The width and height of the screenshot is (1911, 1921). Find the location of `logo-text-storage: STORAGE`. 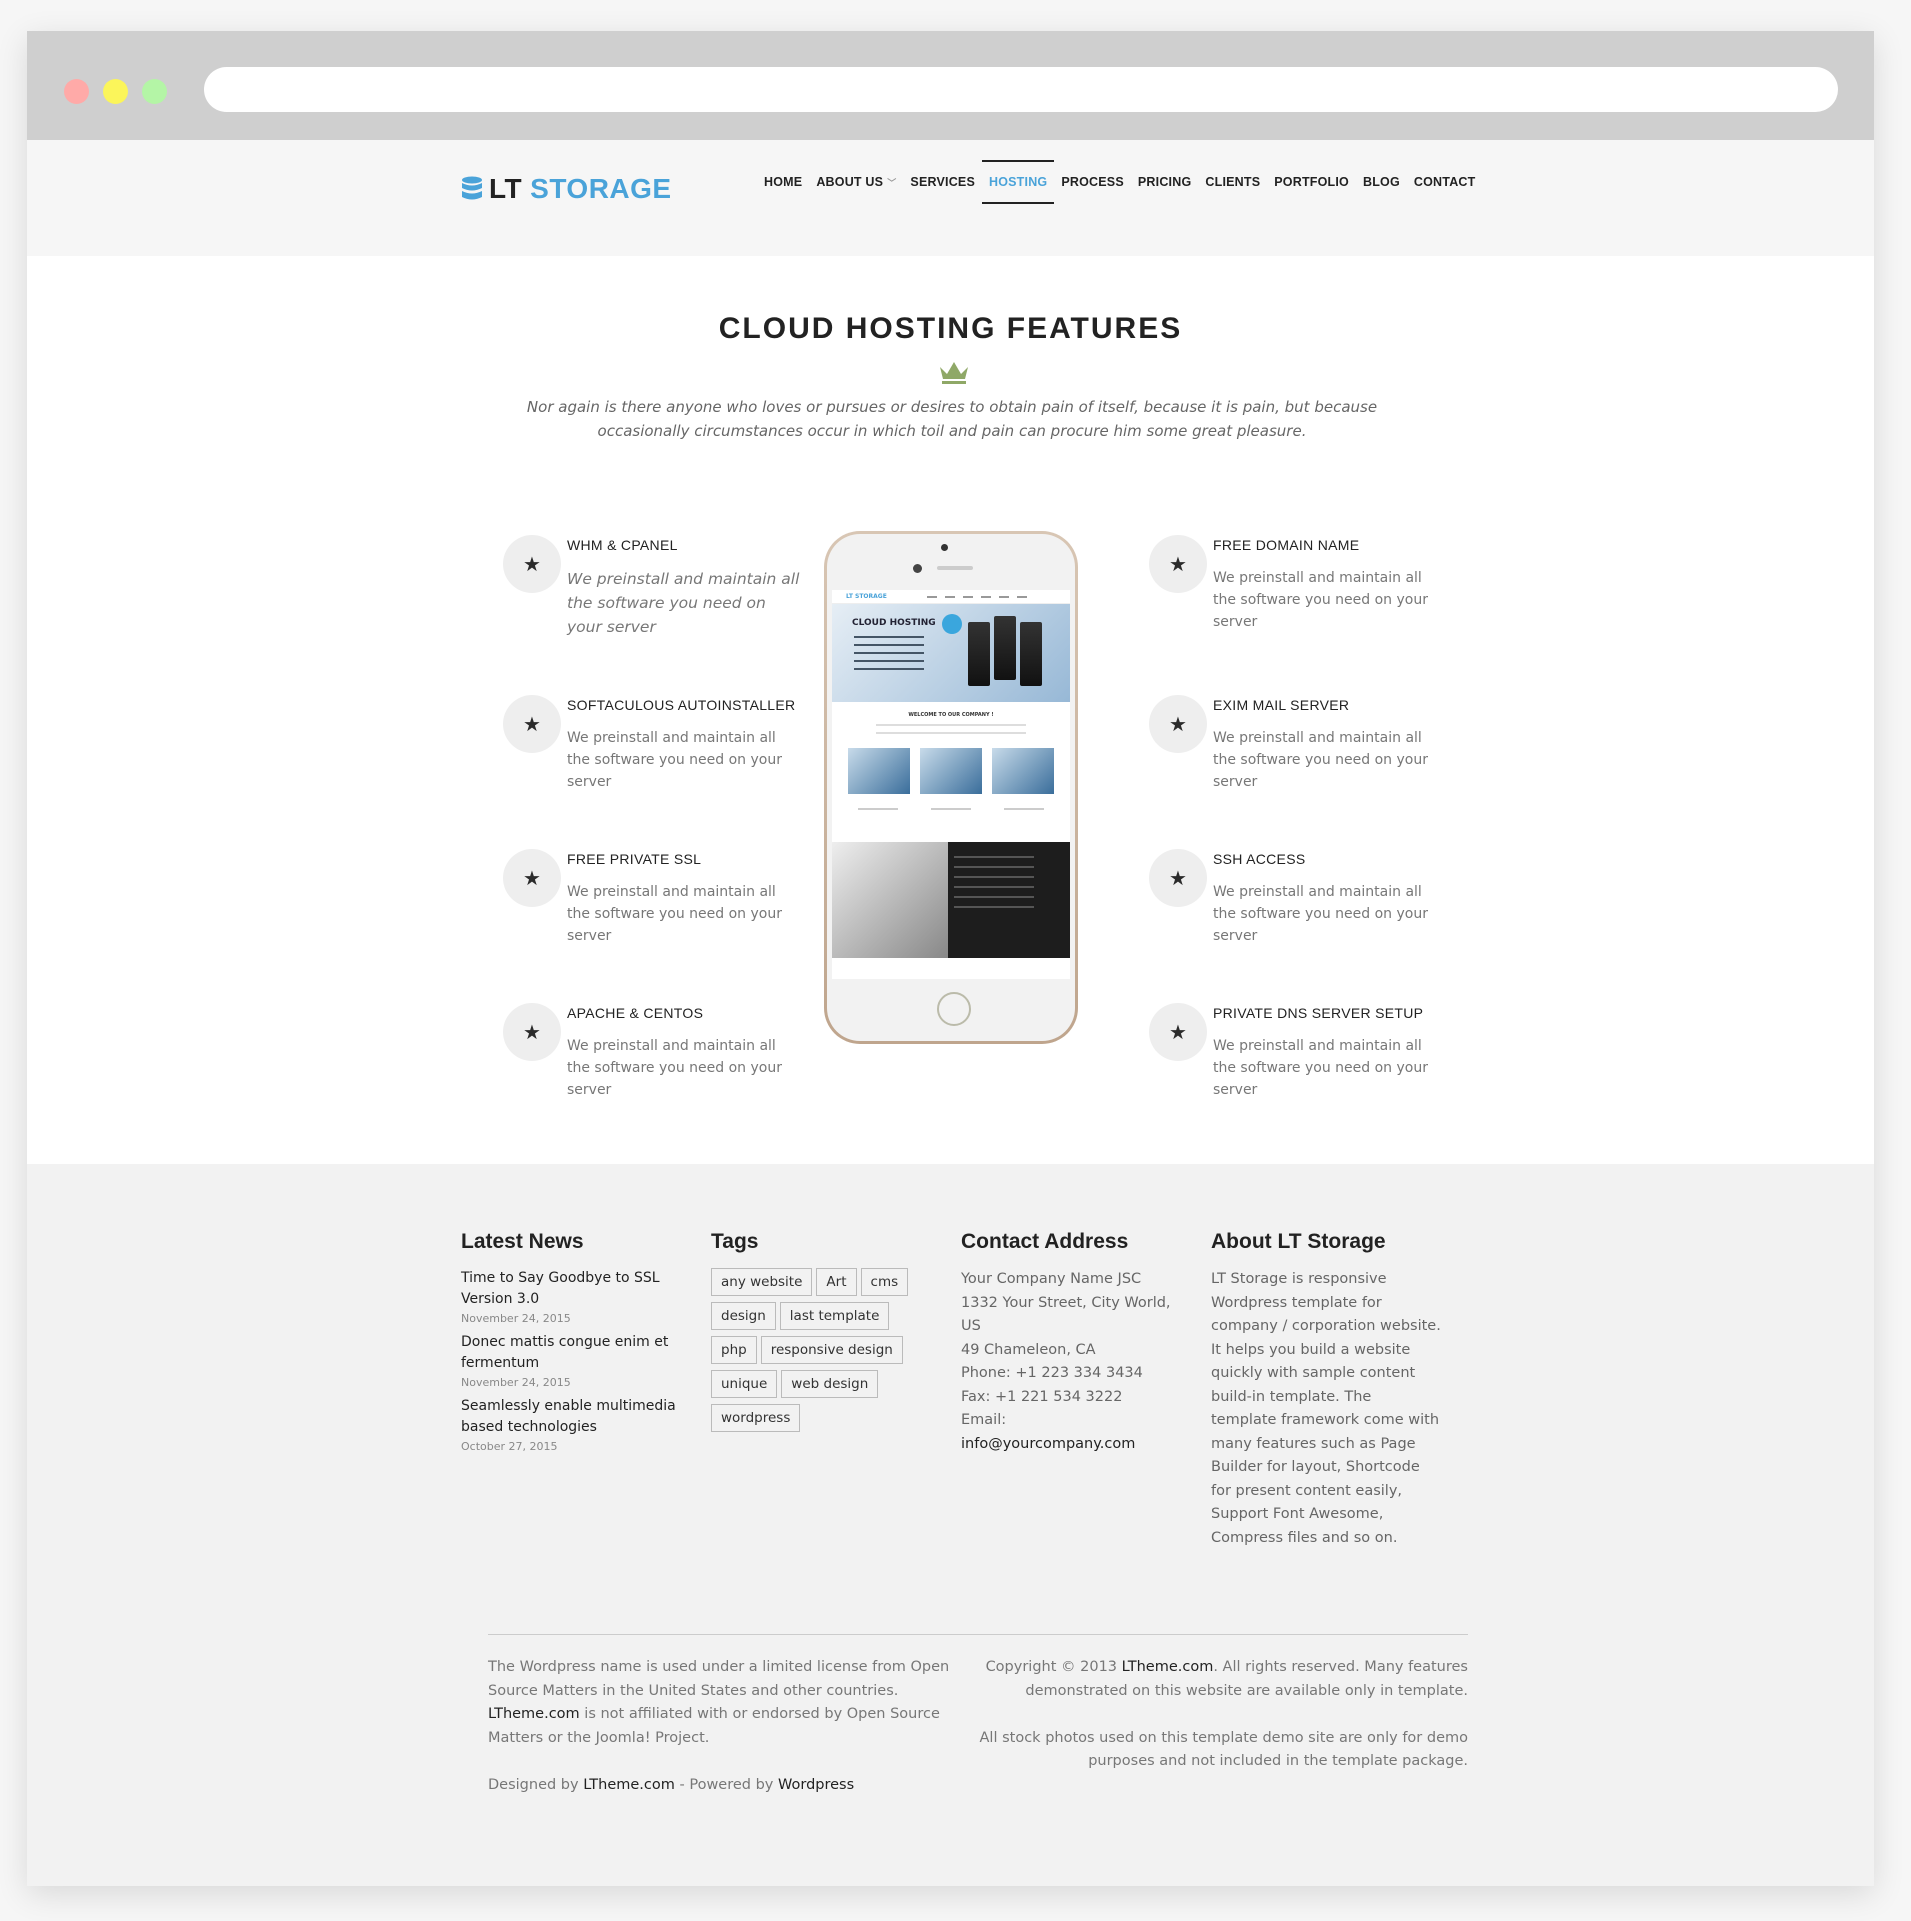

logo-text-storage: STORAGE is located at coordinates (601, 188).